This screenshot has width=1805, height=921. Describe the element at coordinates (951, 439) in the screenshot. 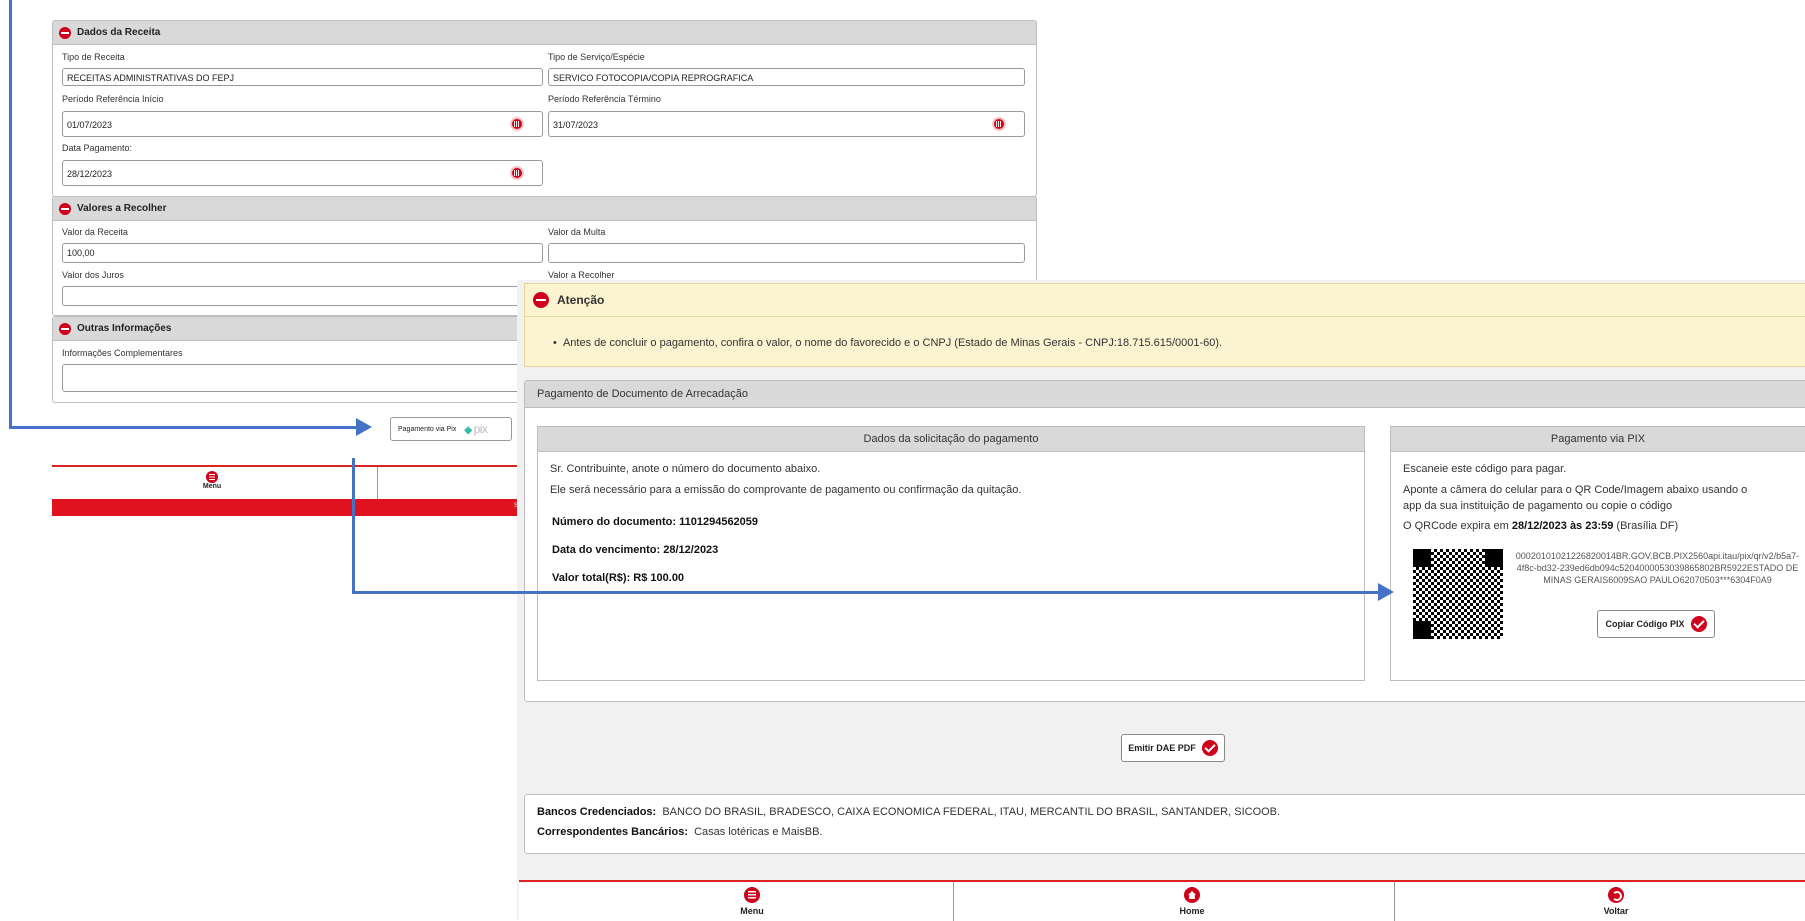

I see `dados-solicitacao-title: Dados da solicitação do pagamento` at that location.